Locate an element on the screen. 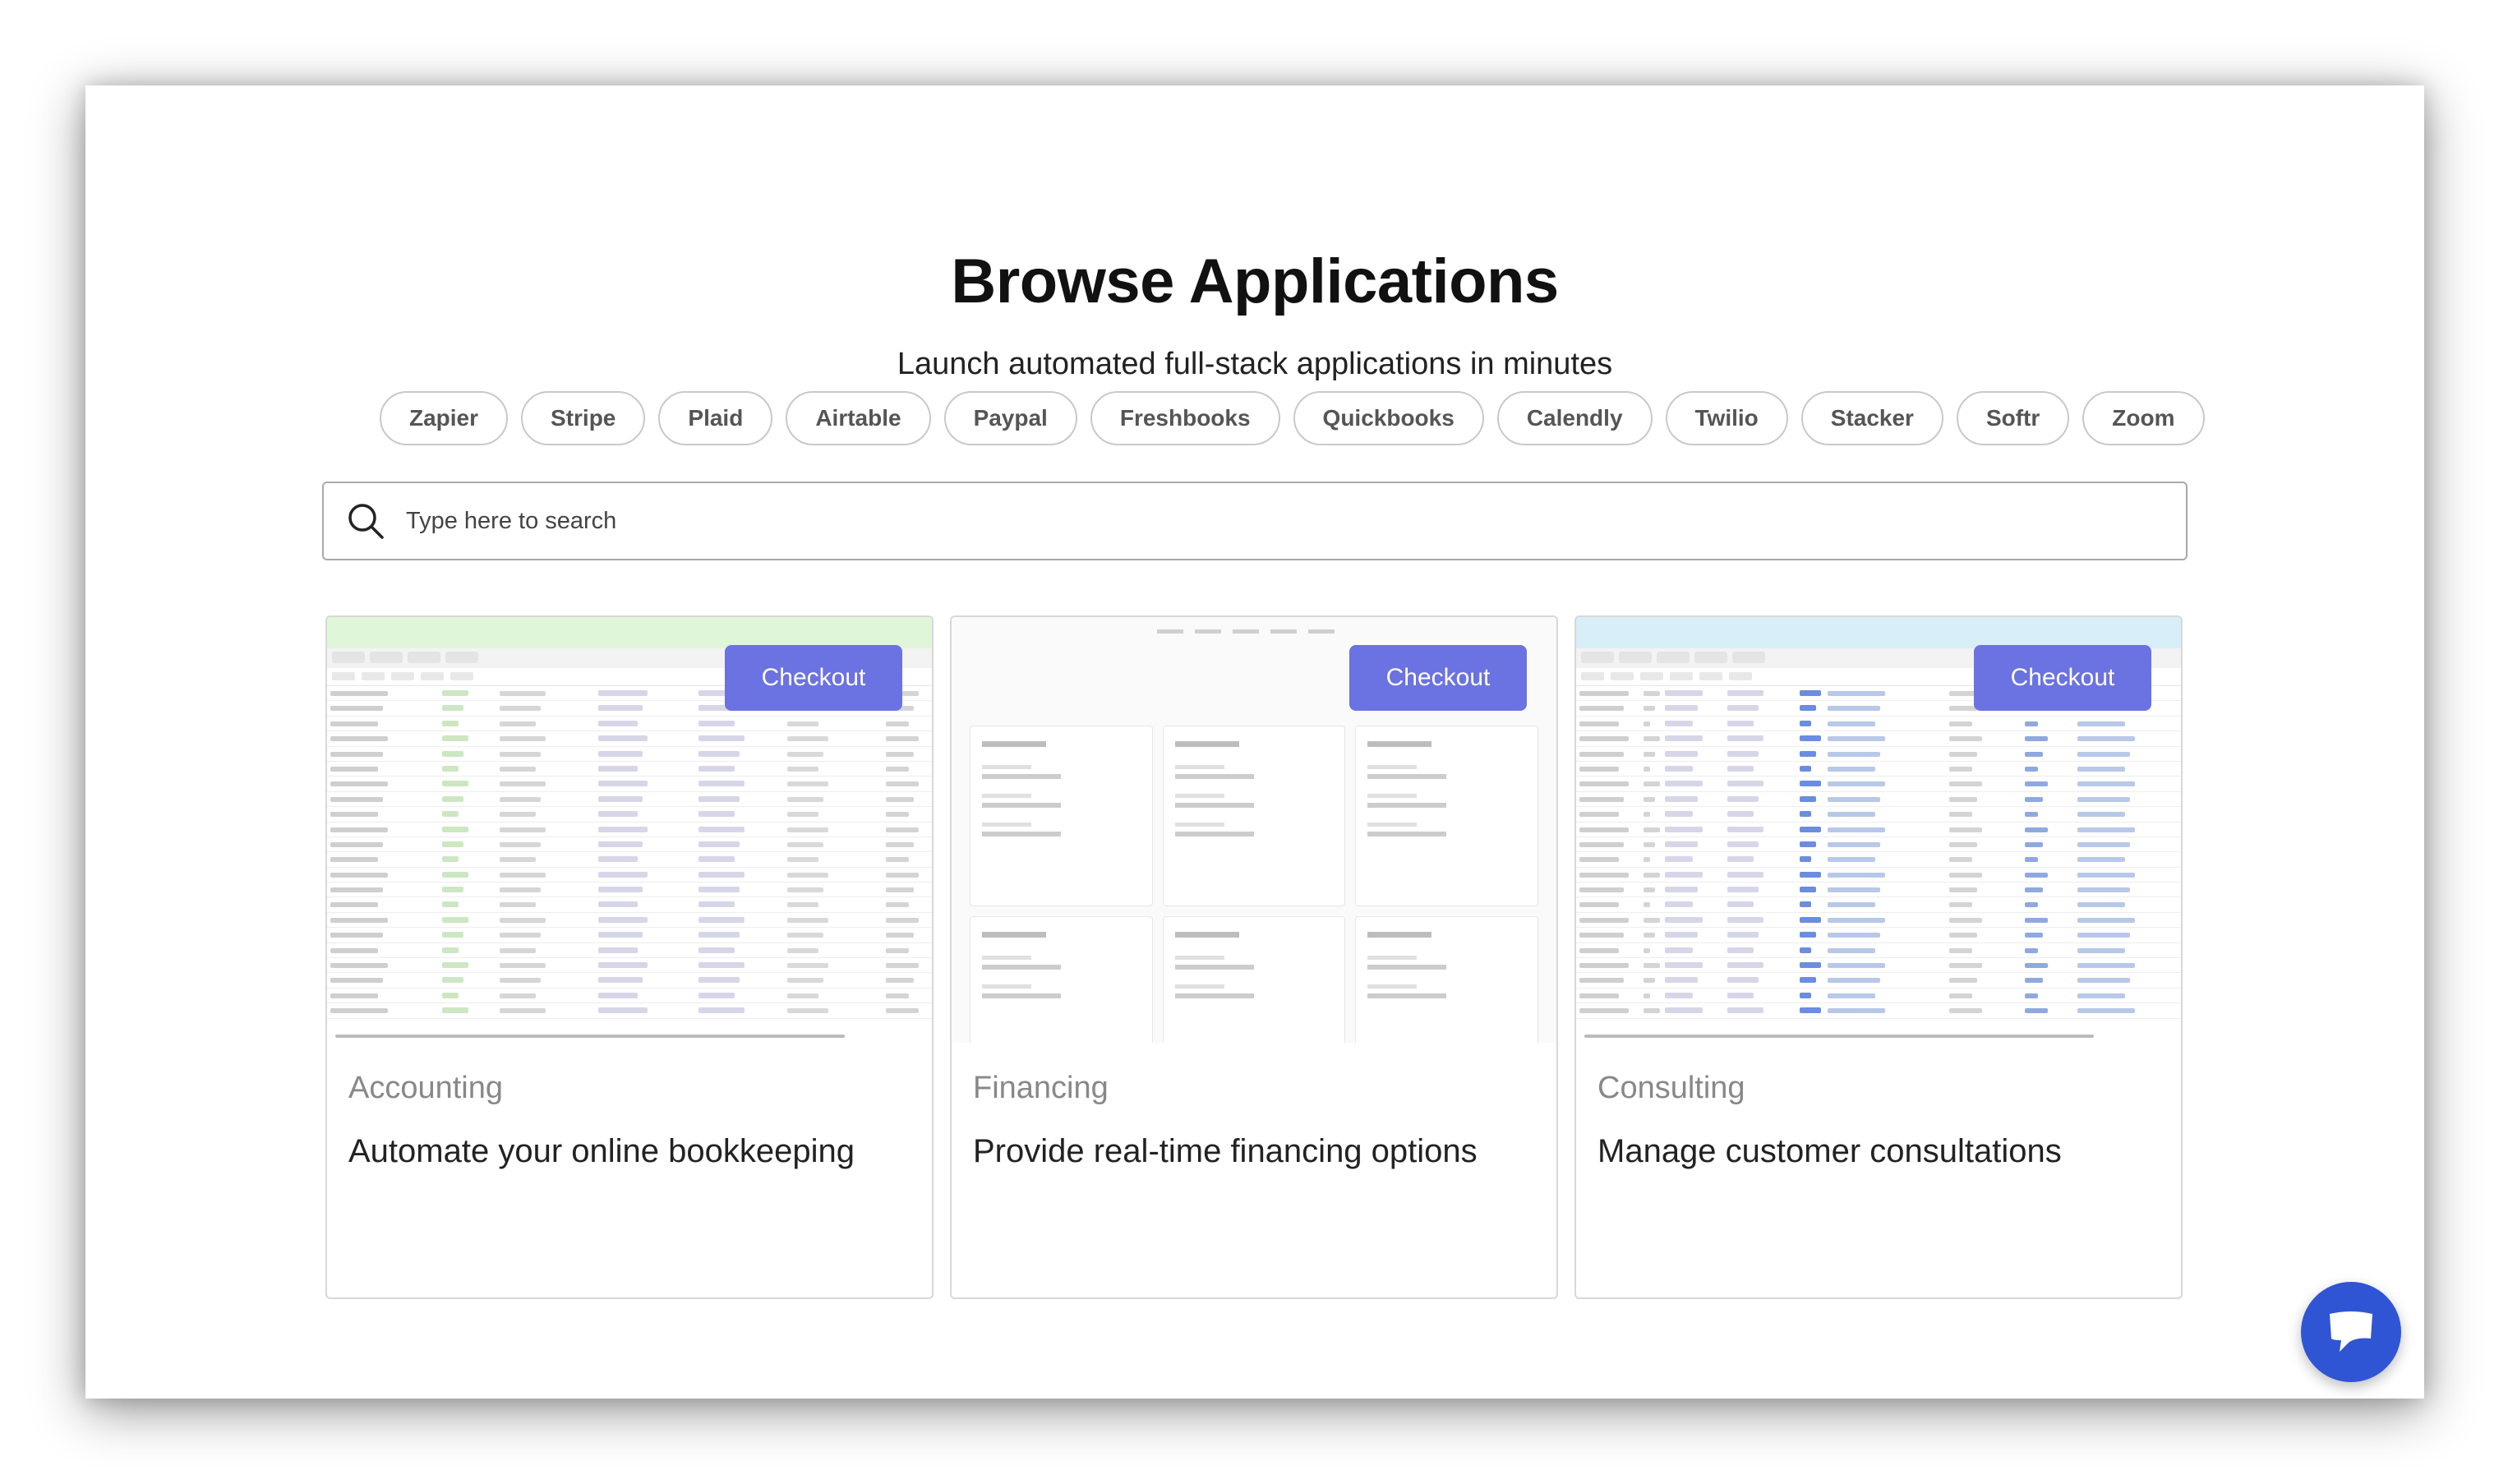 The image size is (2508, 1484). card-category: Consulting is located at coordinates (1671, 1088).